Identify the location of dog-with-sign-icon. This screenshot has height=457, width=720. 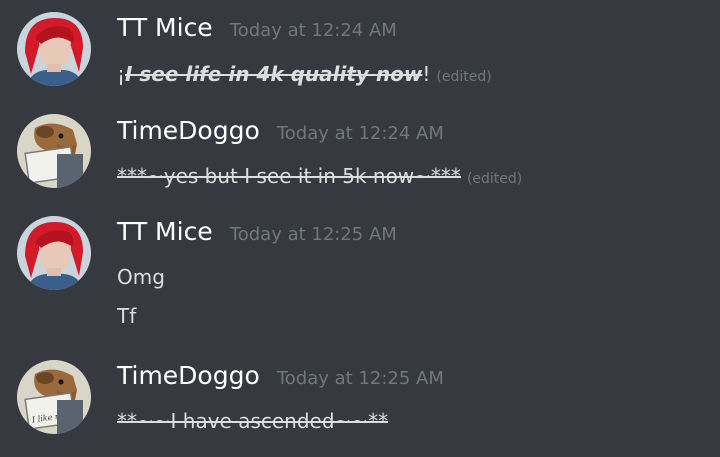
(54, 151).